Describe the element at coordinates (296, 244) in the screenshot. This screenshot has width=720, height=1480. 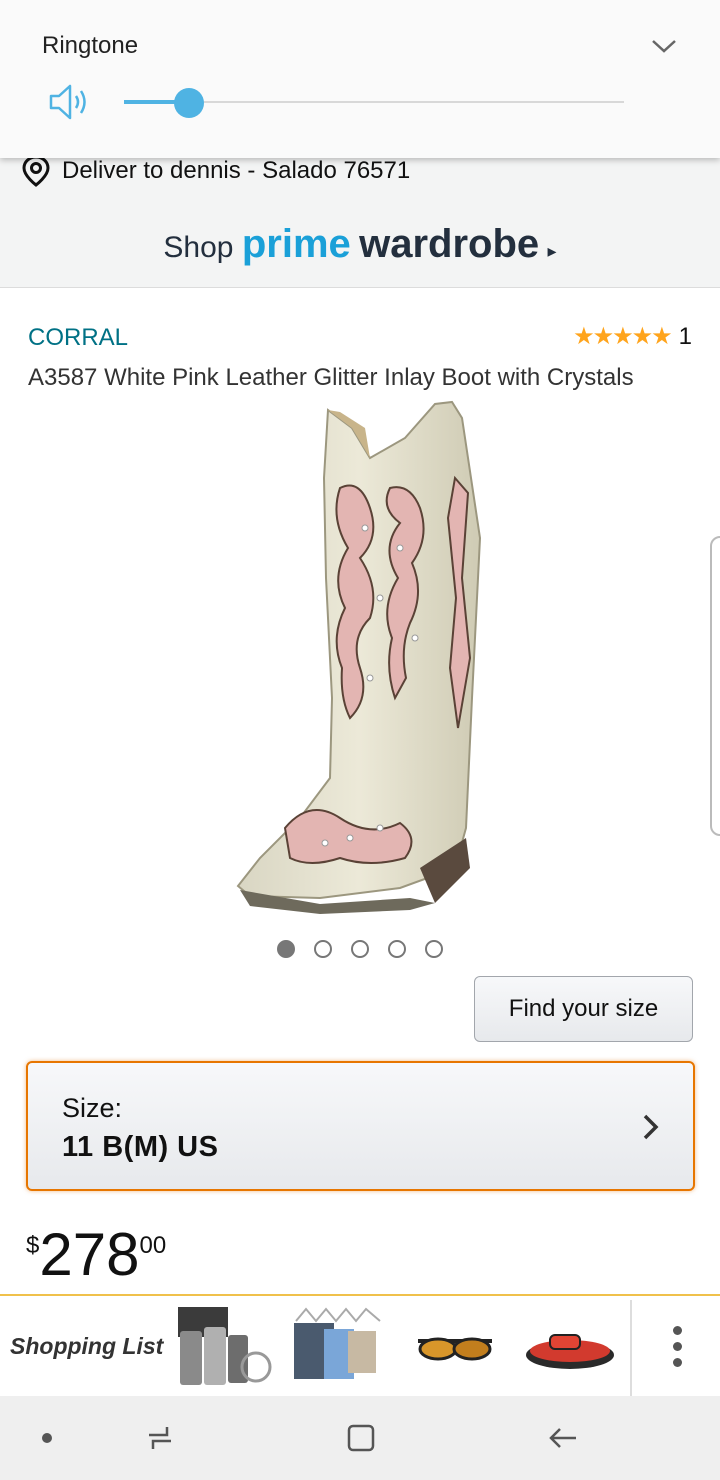
I see `banner-prime-text: prime` at that location.